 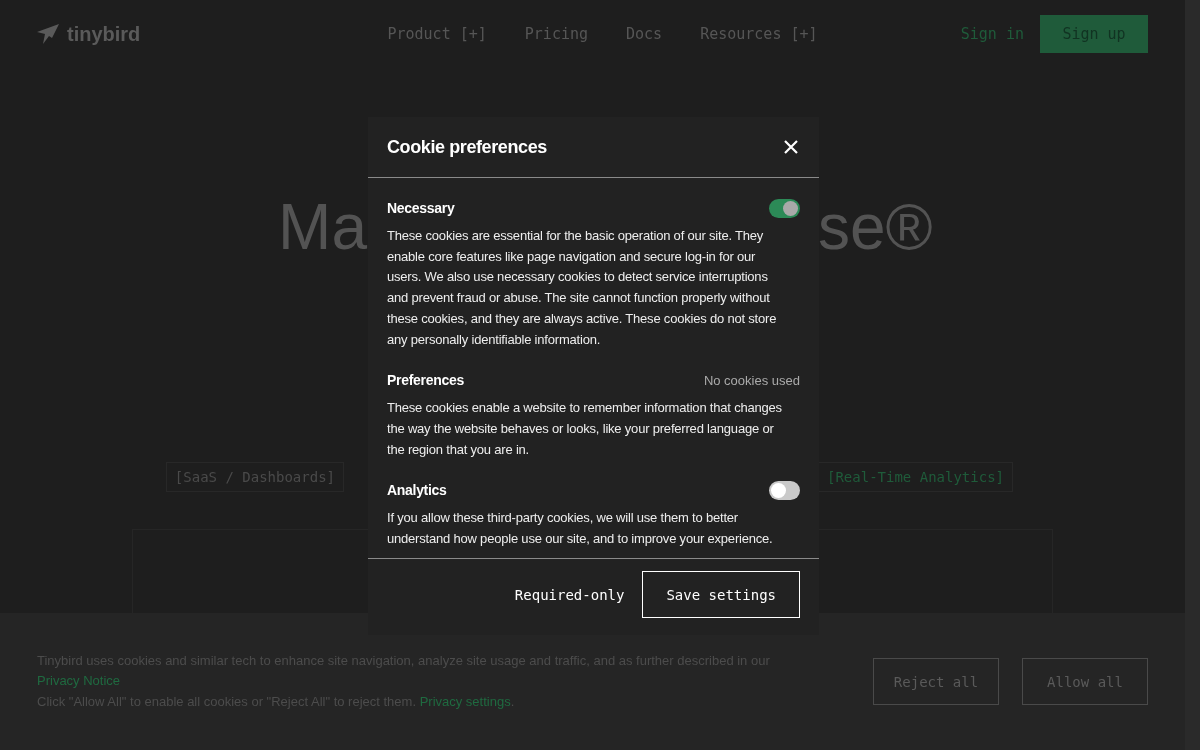 I want to click on section-description: If you allow these third-party cookies, we will use them to better understand how people use our site, and to improve your experience., so click(x=580, y=529).